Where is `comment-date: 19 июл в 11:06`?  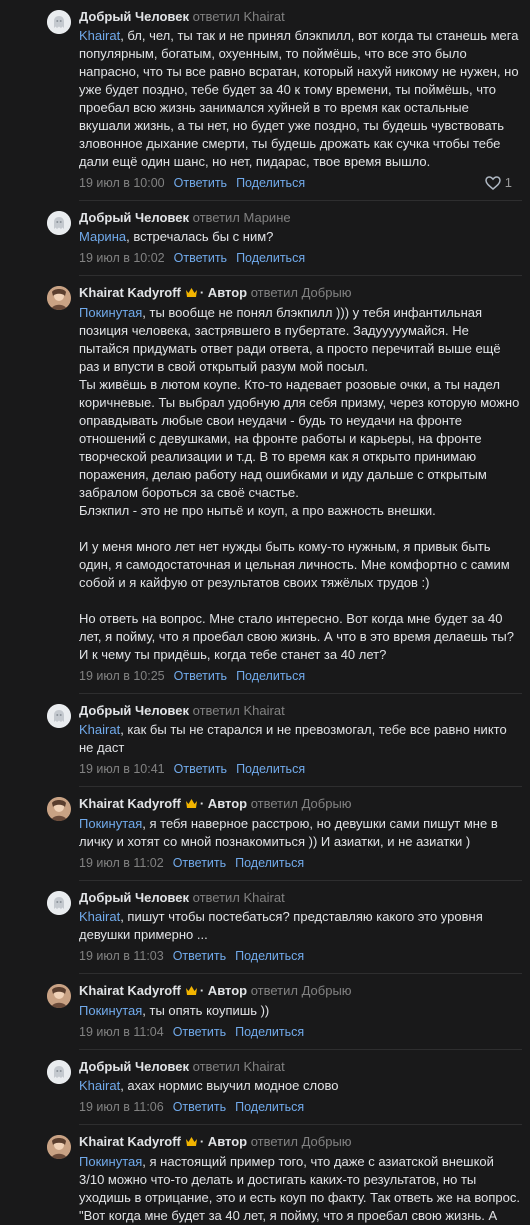
comment-date: 19 июл в 11:06 is located at coordinates (121, 1107).